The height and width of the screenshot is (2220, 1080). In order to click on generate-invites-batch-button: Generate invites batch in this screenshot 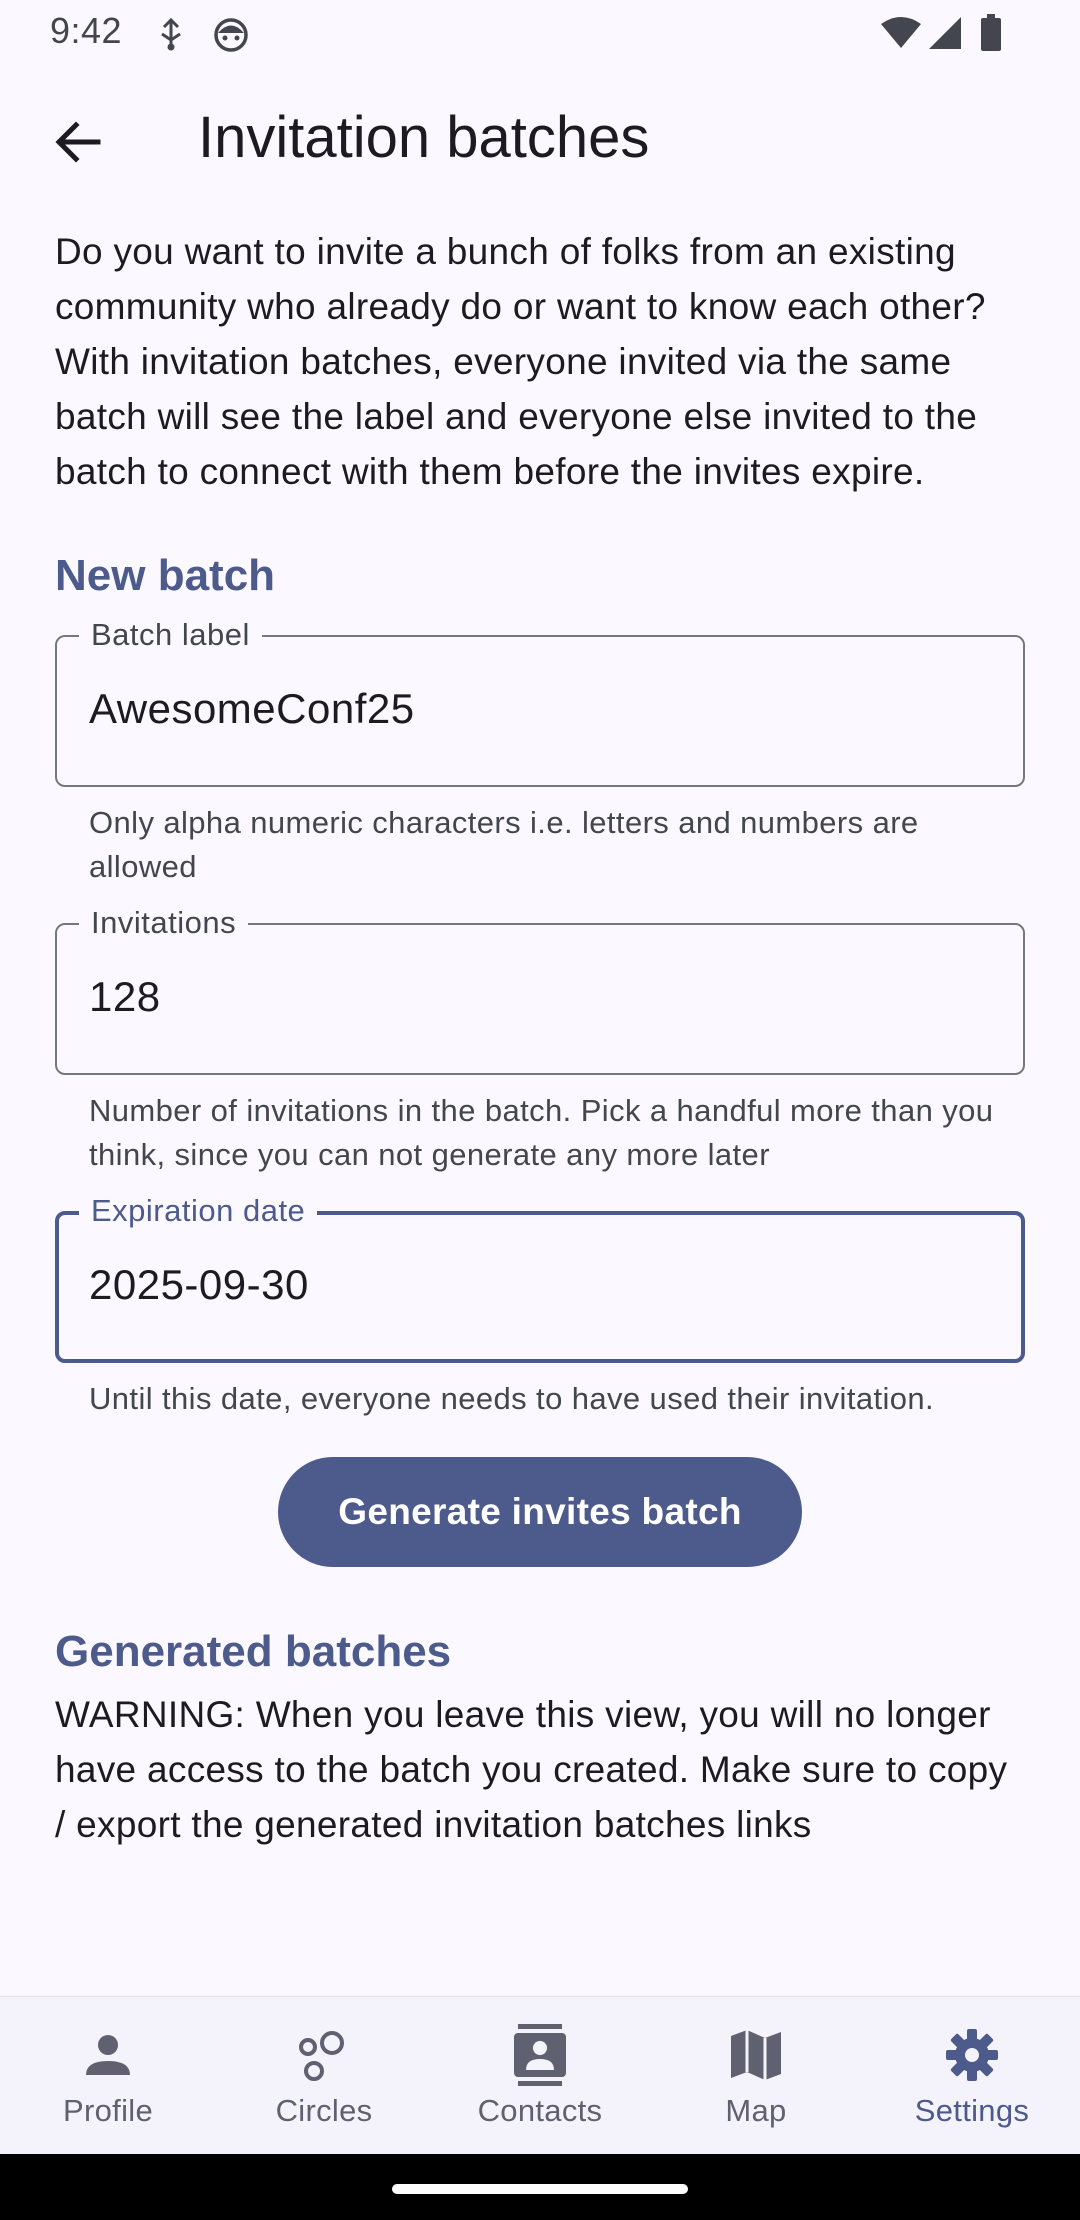, I will do `click(540, 1512)`.